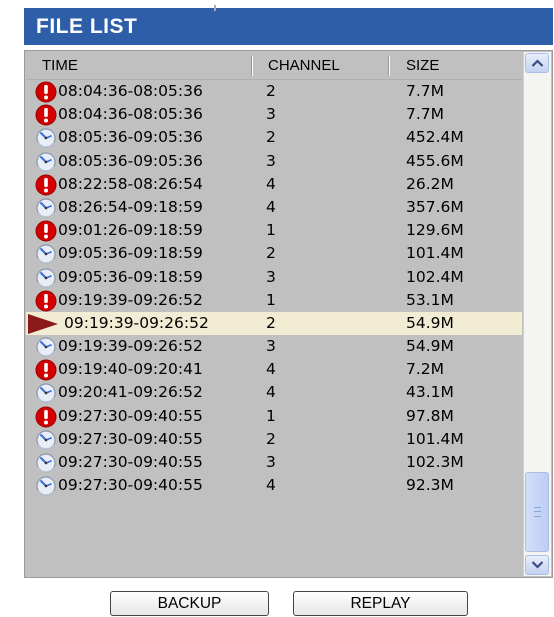 This screenshot has height=617, width=554. I want to click on table-row: 09:01:26-09:18:59 1 129.6M, so click(274, 230).